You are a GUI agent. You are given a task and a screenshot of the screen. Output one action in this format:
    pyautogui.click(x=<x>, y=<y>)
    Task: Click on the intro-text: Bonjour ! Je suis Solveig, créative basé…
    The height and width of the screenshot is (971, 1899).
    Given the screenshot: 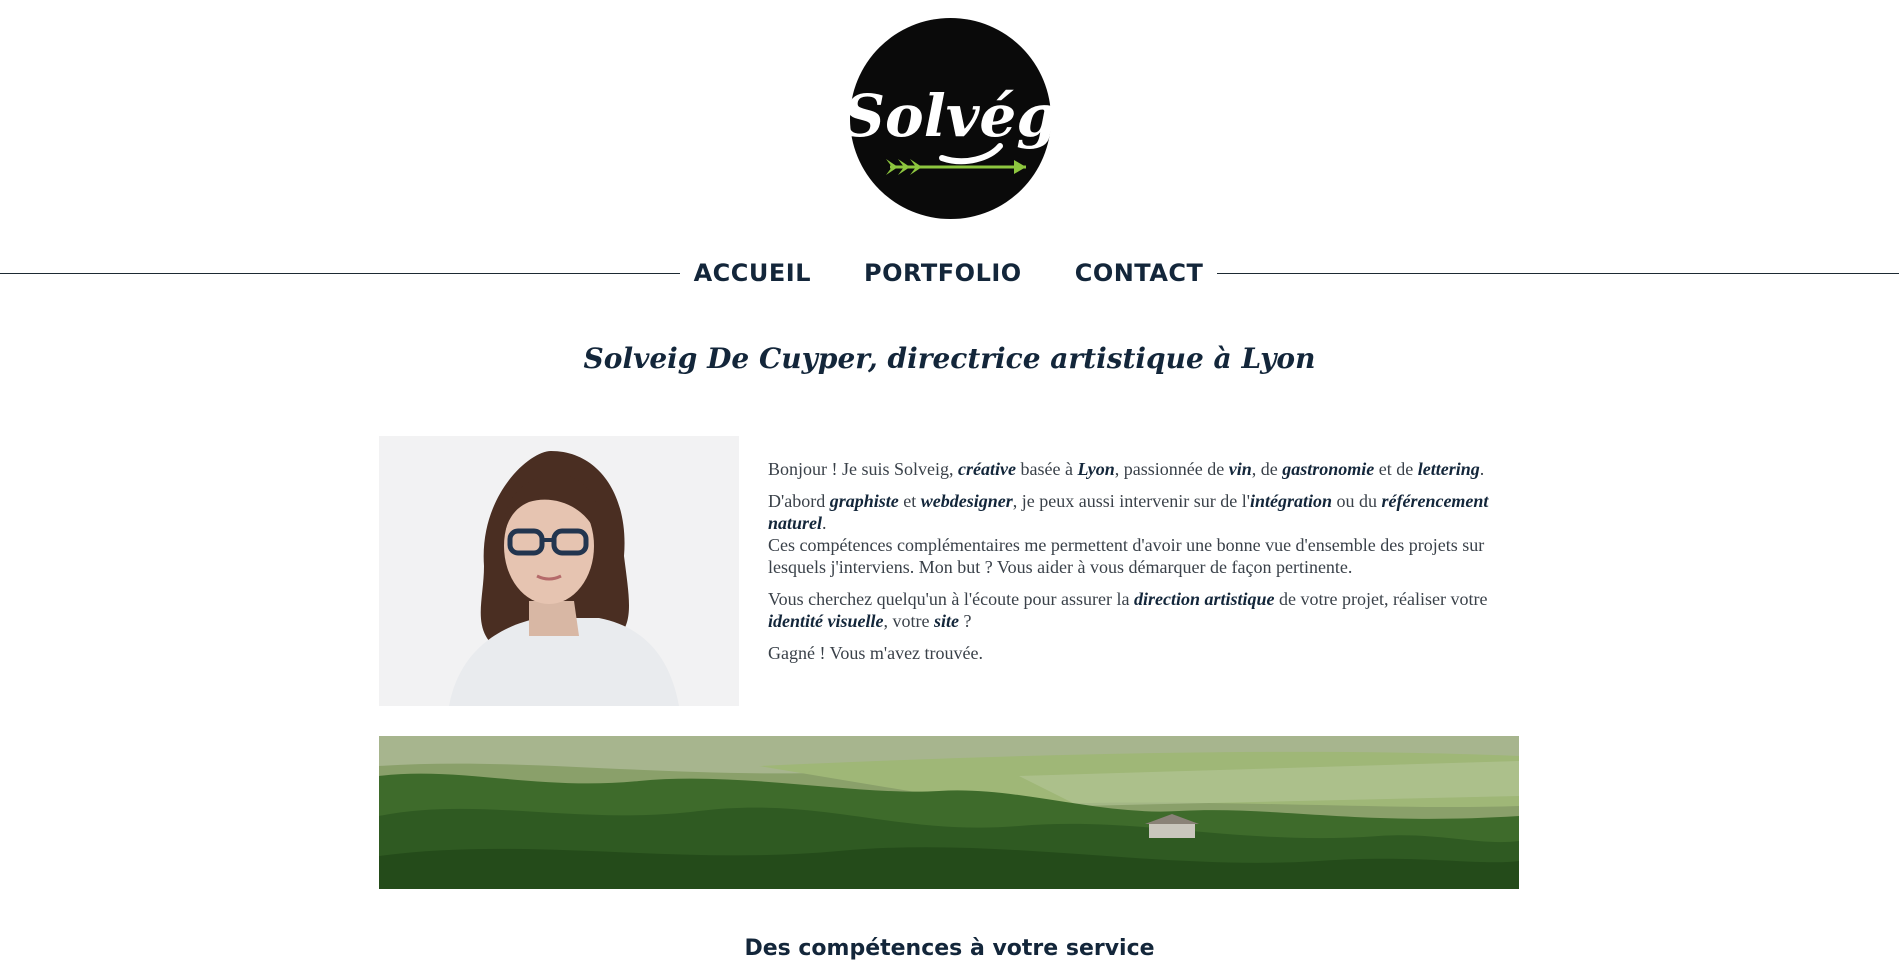 What is the action you would take?
    pyautogui.click(x=1135, y=566)
    